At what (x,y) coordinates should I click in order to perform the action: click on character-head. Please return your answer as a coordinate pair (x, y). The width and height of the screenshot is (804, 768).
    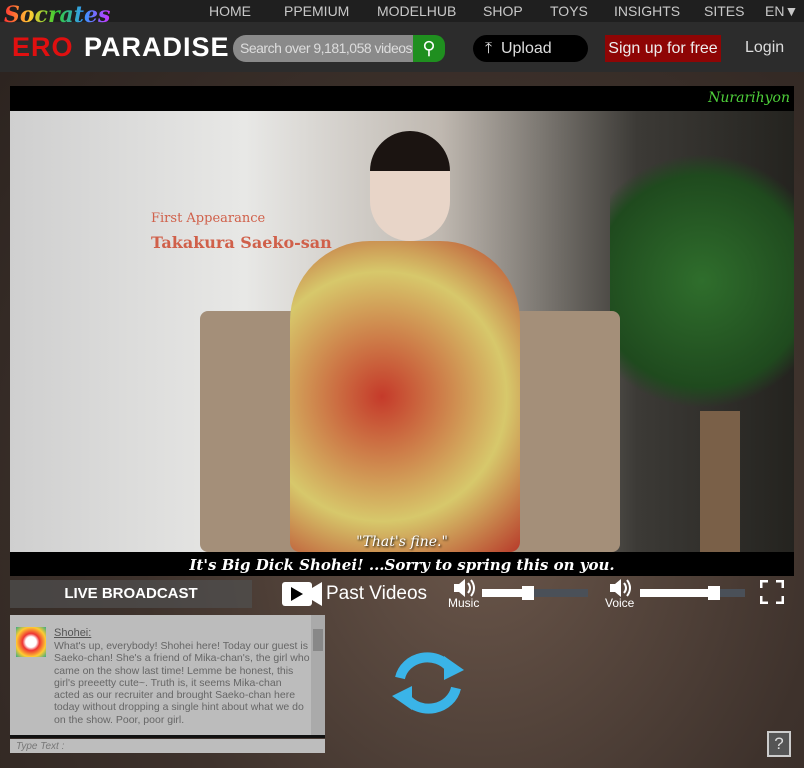
    Looking at the image, I should click on (410, 186).